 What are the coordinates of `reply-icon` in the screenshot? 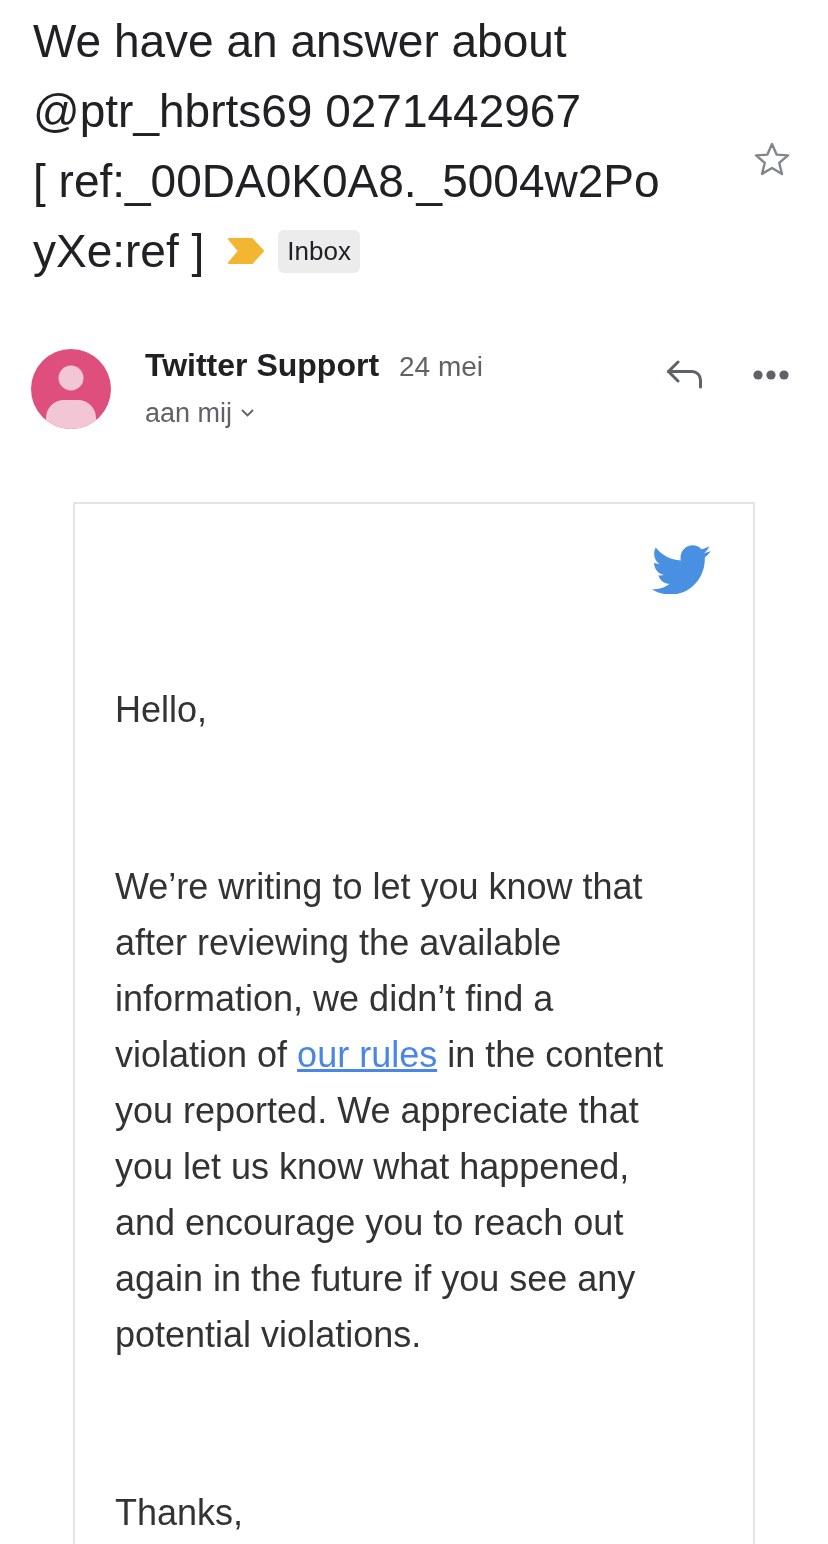 It's located at (684, 374).